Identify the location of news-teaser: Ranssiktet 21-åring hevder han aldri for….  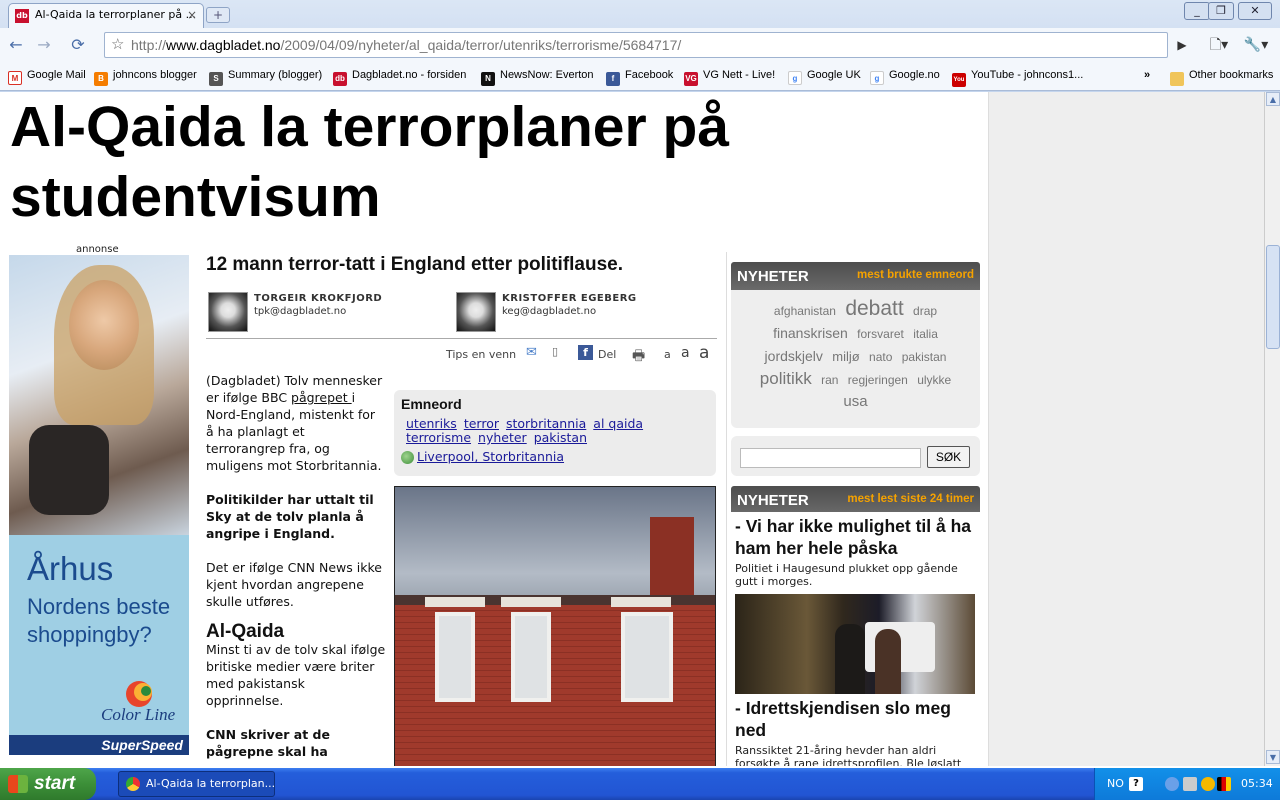
(848, 755).